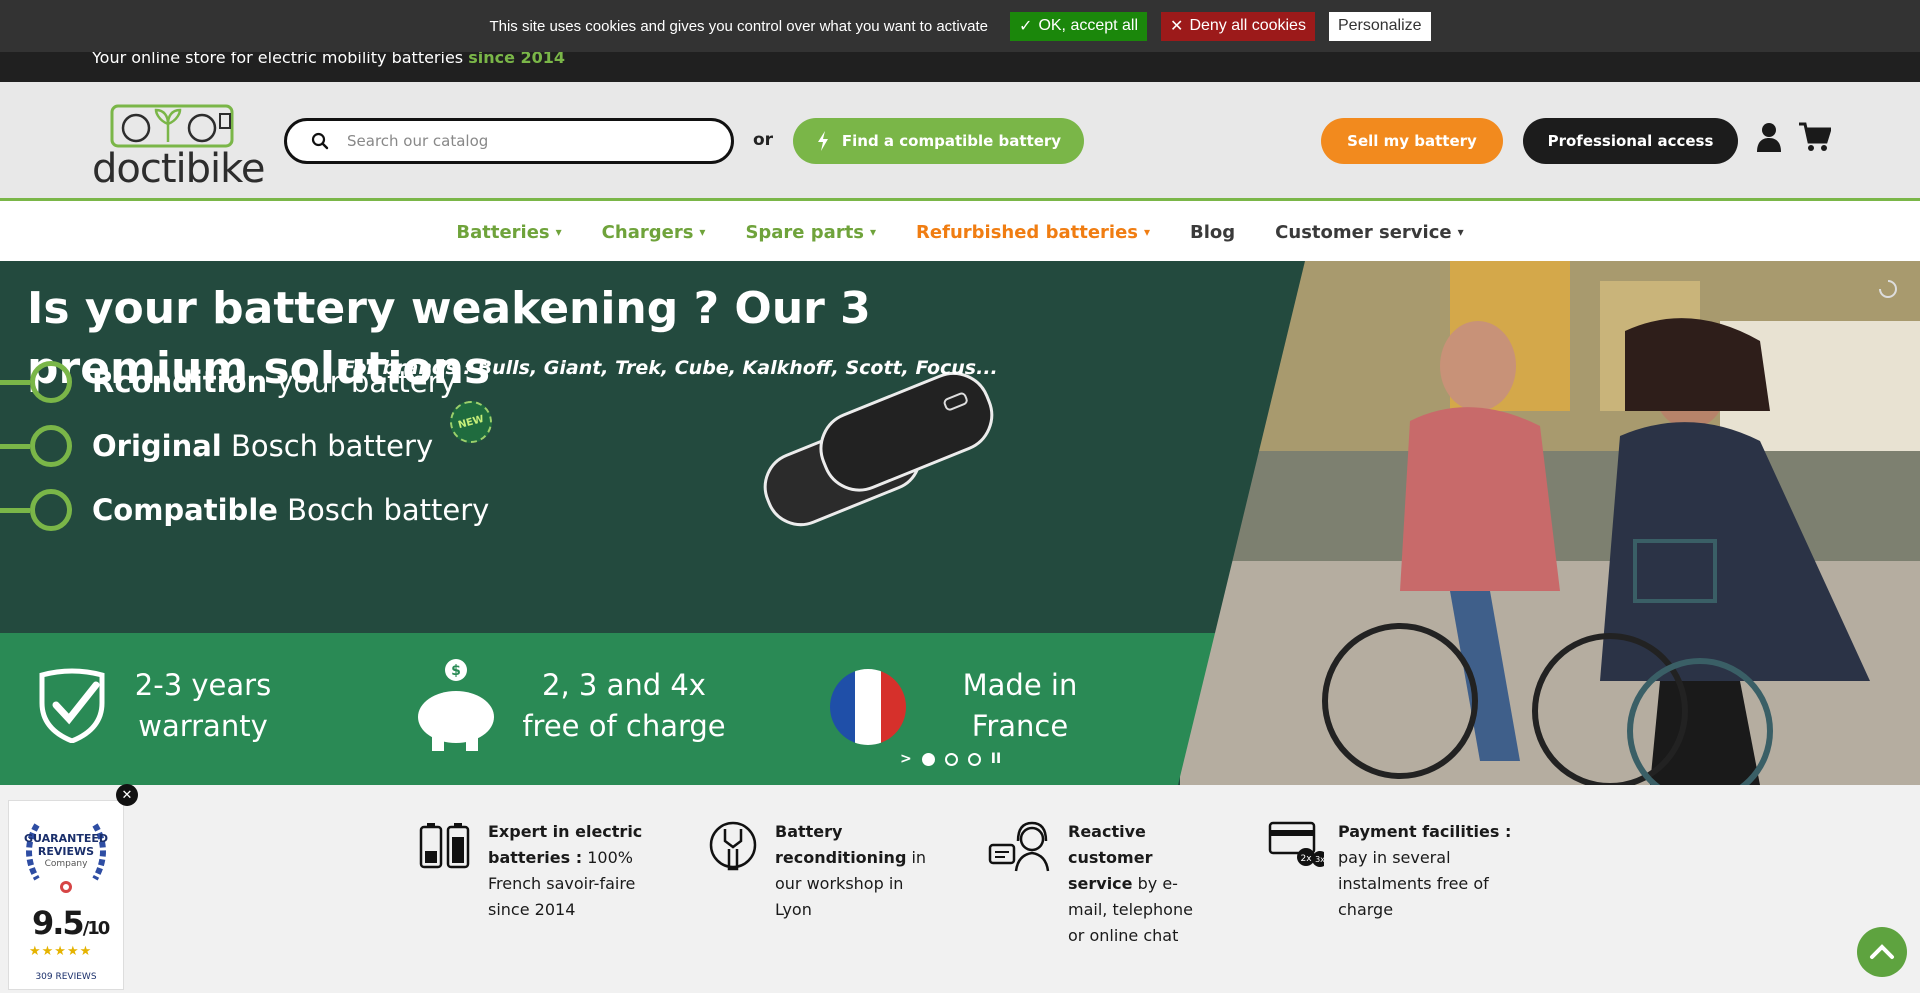 Image resolution: width=1920 pixels, height=993 pixels. Describe the element at coordinates (951, 141) in the screenshot. I see `find-battery-label: Find a compatible battery` at that location.